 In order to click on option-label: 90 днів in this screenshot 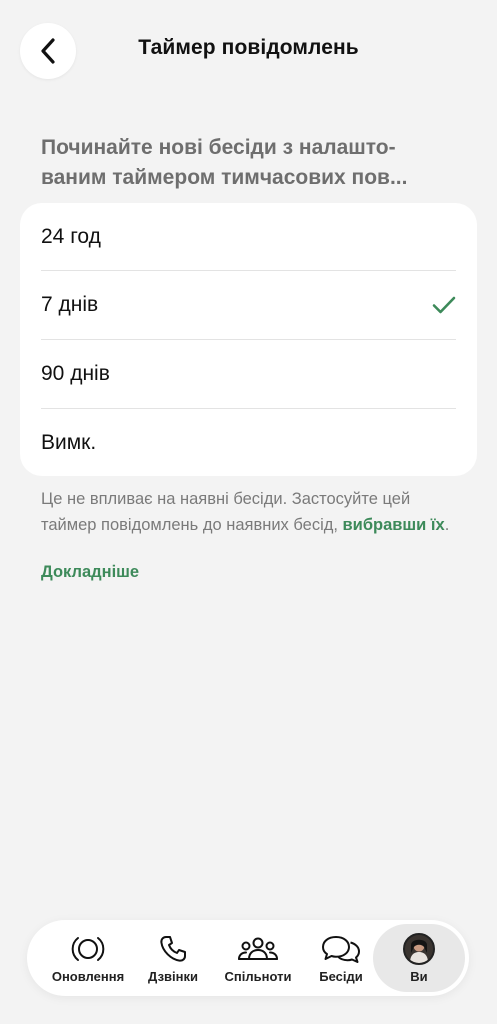, I will do `click(75, 373)`.